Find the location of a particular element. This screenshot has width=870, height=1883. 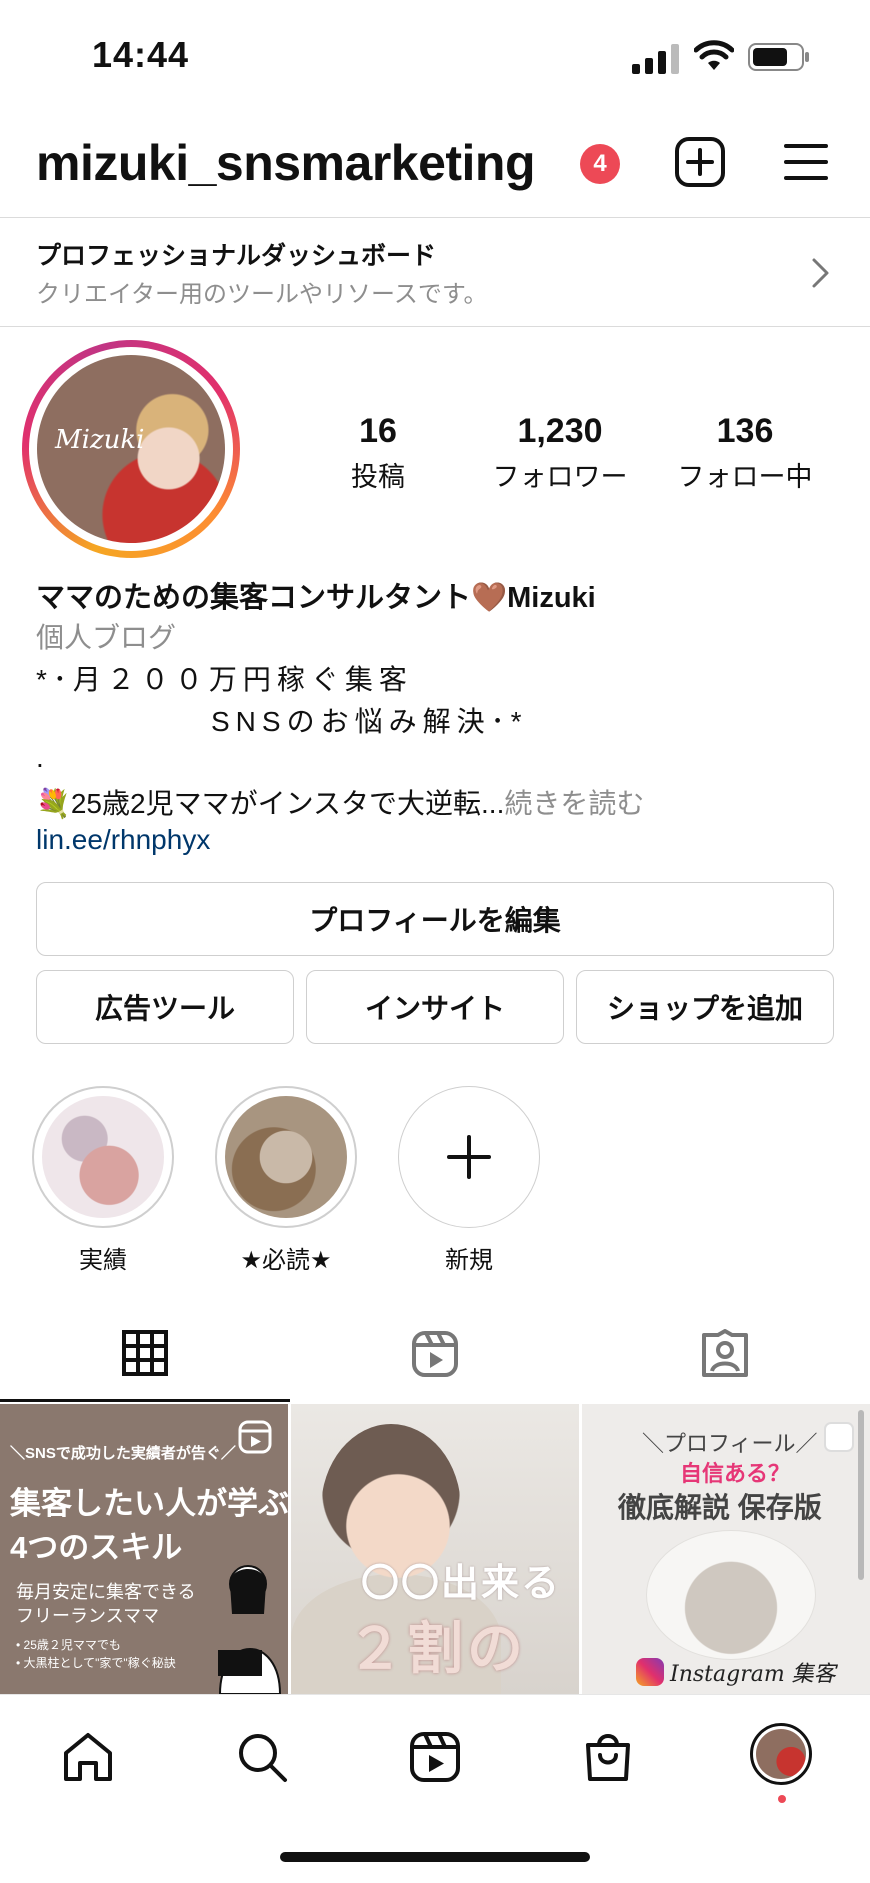

grid-icon is located at coordinates (145, 1352).